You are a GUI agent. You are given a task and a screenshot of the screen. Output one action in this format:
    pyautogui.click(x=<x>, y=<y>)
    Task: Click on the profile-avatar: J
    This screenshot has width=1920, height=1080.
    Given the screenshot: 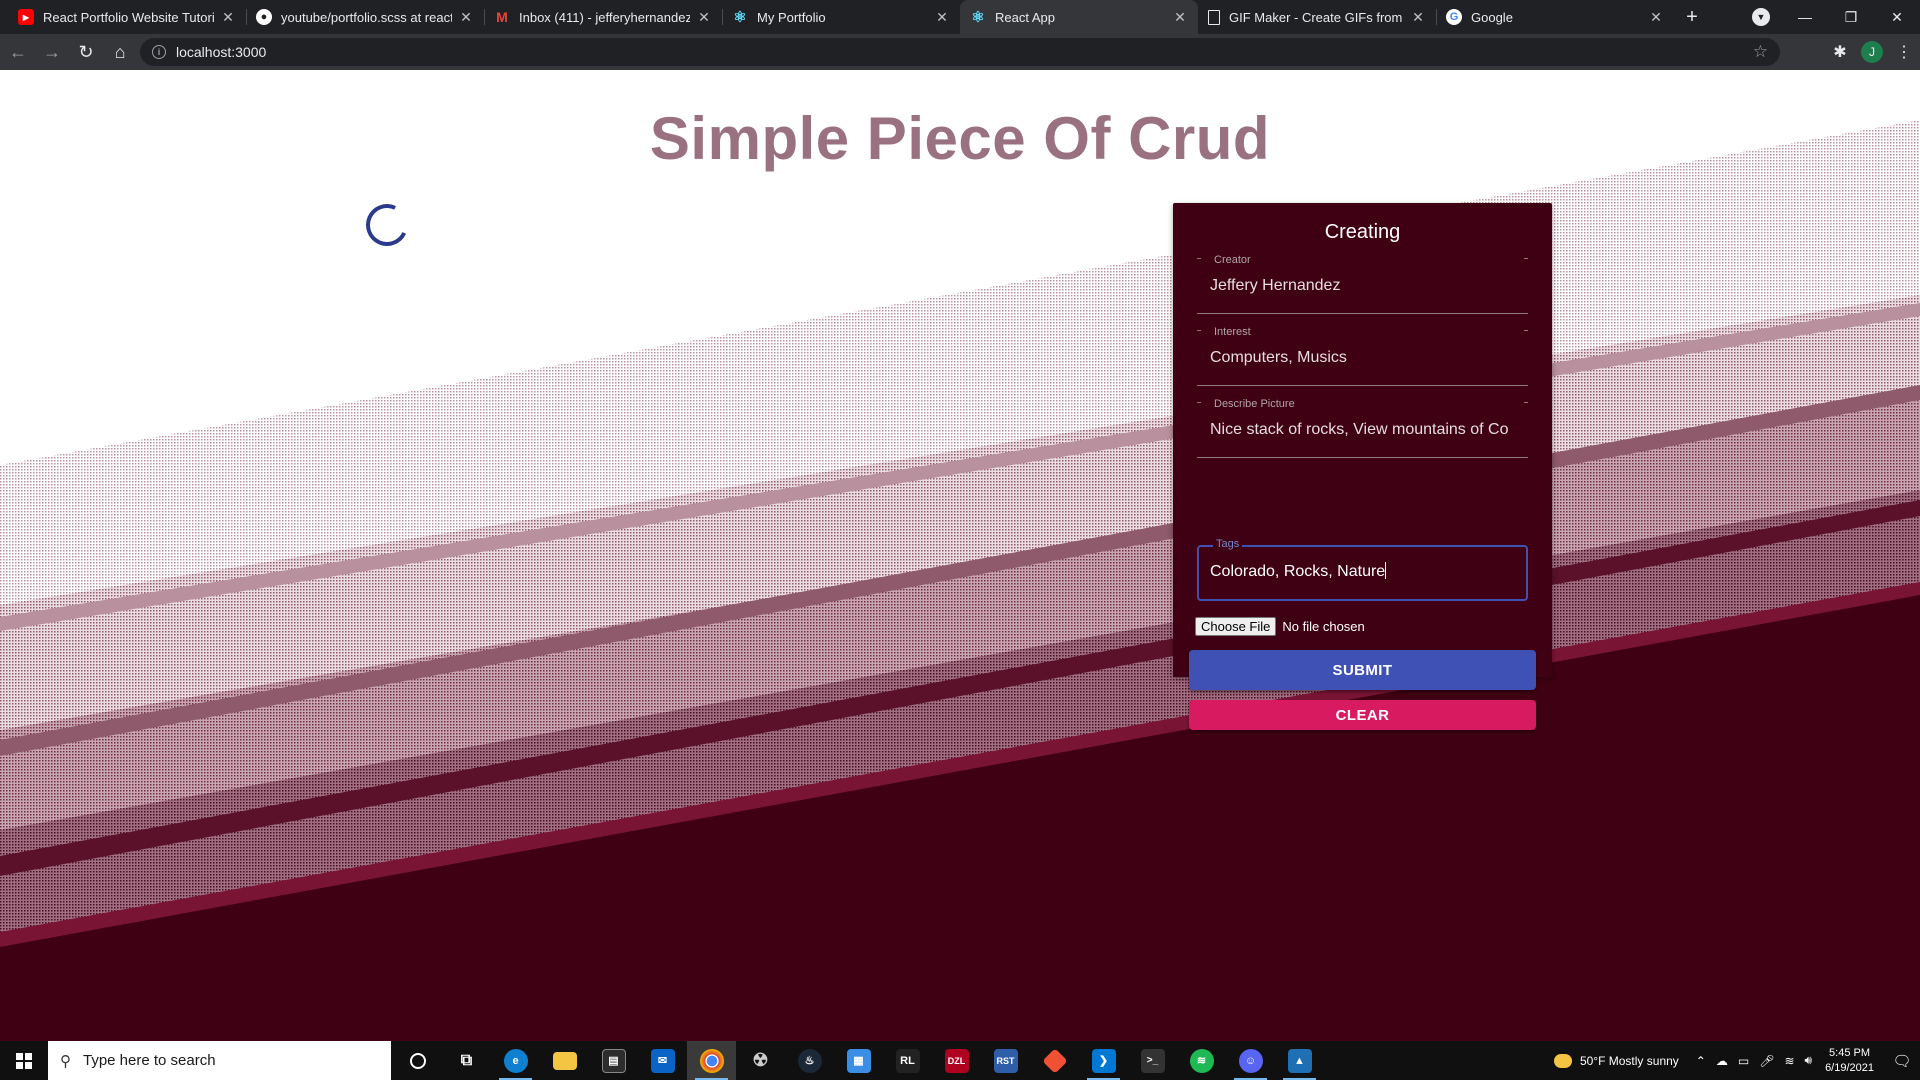 What is the action you would take?
    pyautogui.click(x=1872, y=52)
    